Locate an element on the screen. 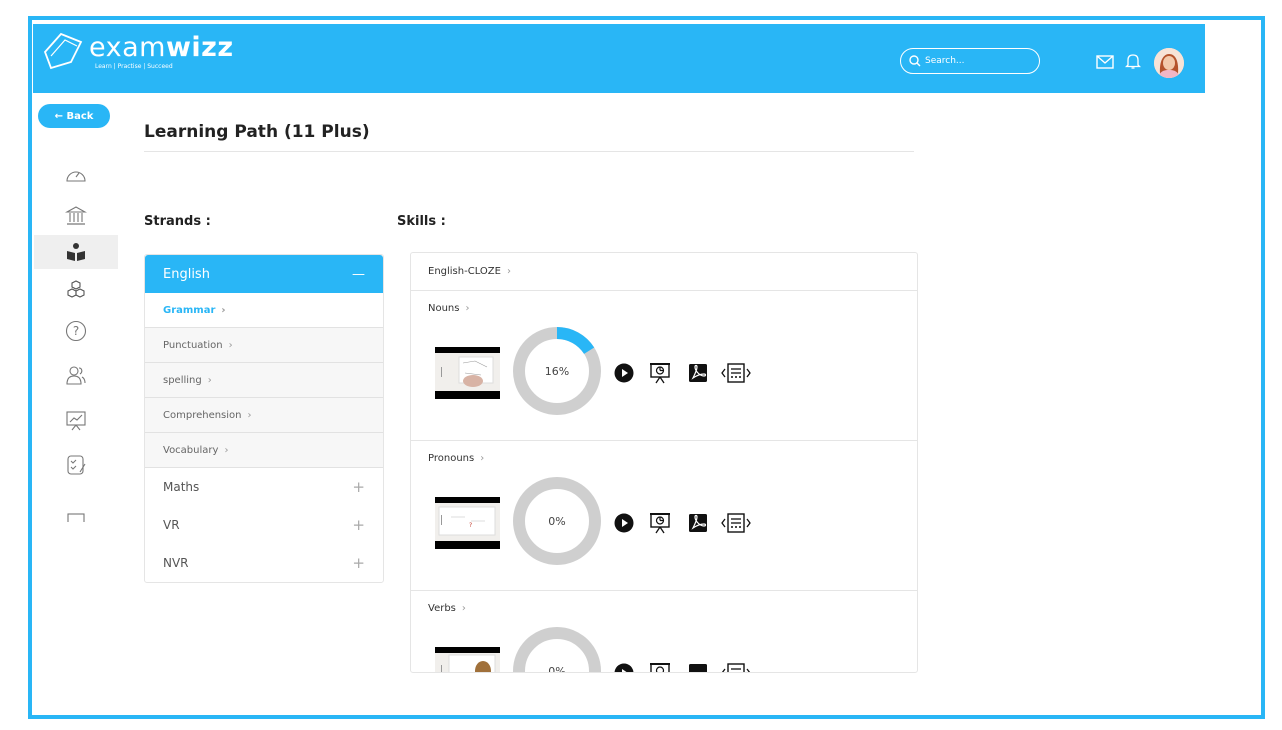 The height and width of the screenshot is (730, 1282). skill-topic-label: English-CLOZE is located at coordinates (464, 271).